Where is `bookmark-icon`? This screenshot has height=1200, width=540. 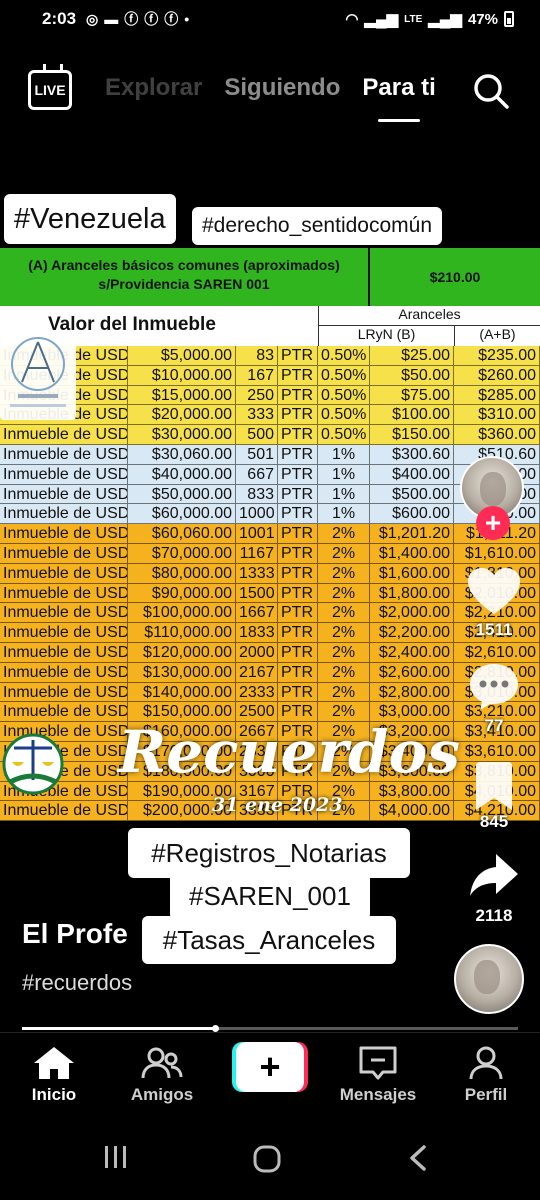
bookmark-icon is located at coordinates (494, 786).